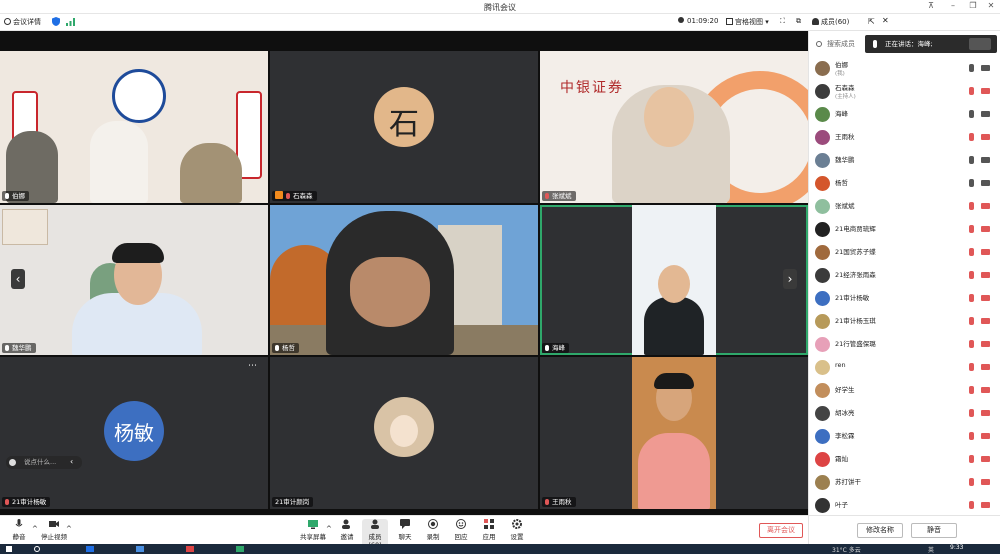 The height and width of the screenshot is (554, 1000). I want to click on mute-all-button: 静音, so click(934, 530).